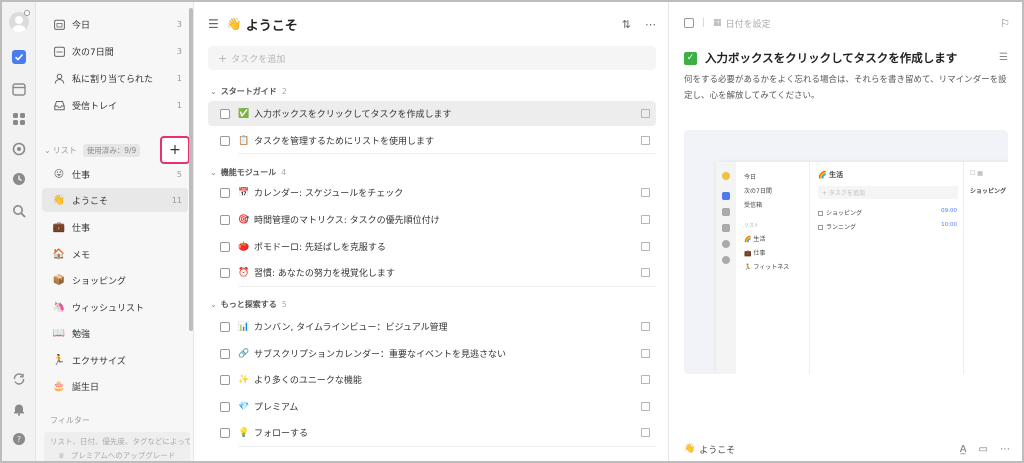  Describe the element at coordinates (432, 192) in the screenshot. I see `task-row: 📅 カレンダー: スケジュールをチェック` at that location.